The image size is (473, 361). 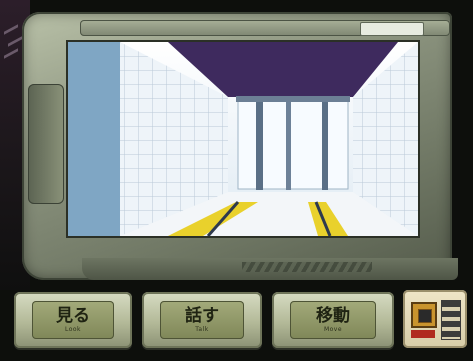 What do you see at coordinates (333, 329) in the screenshot?
I see `move-button-sublabel: Move` at bounding box center [333, 329].